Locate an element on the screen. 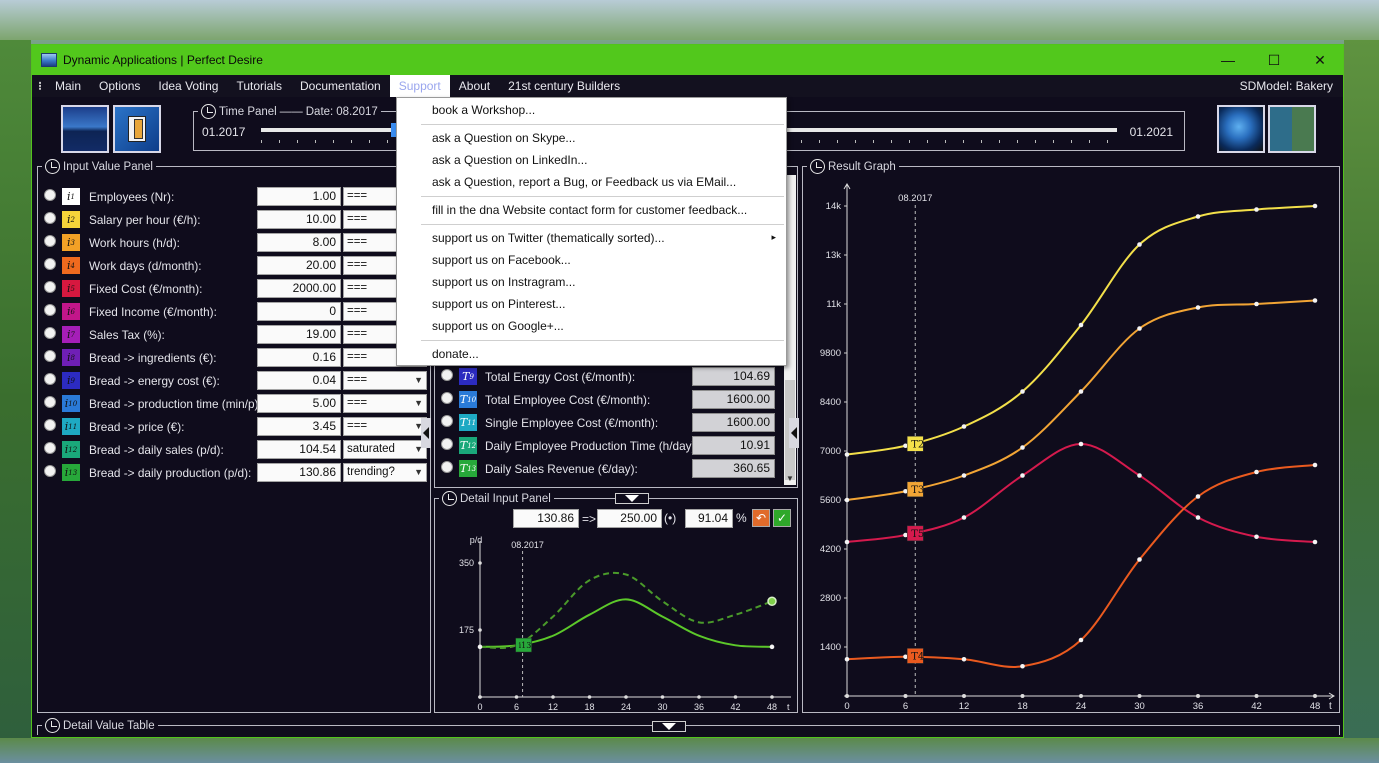 The image size is (1379, 763). menu-grip-icon: ⁝ is located at coordinates (40, 86).